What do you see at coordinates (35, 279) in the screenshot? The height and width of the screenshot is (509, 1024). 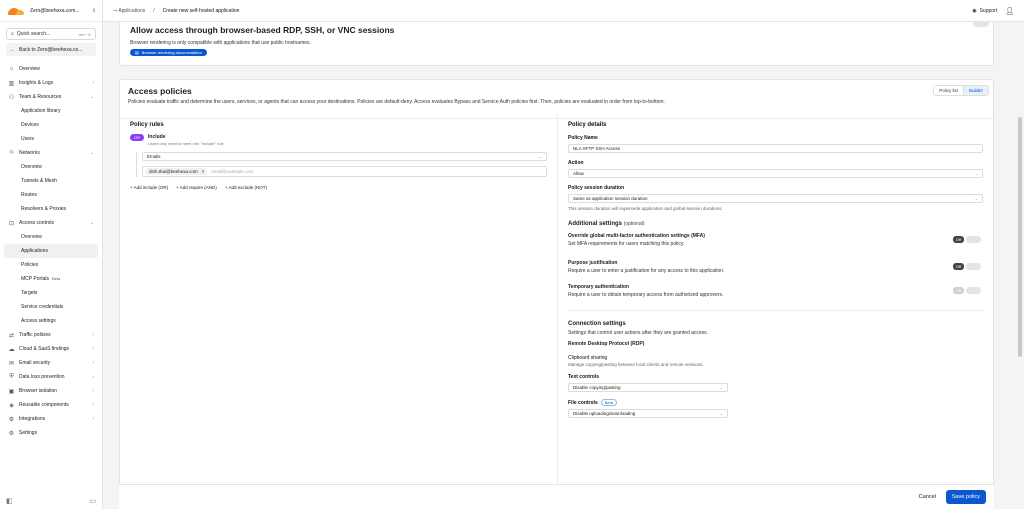 I see `mcp-label: MCP Portals` at bounding box center [35, 279].